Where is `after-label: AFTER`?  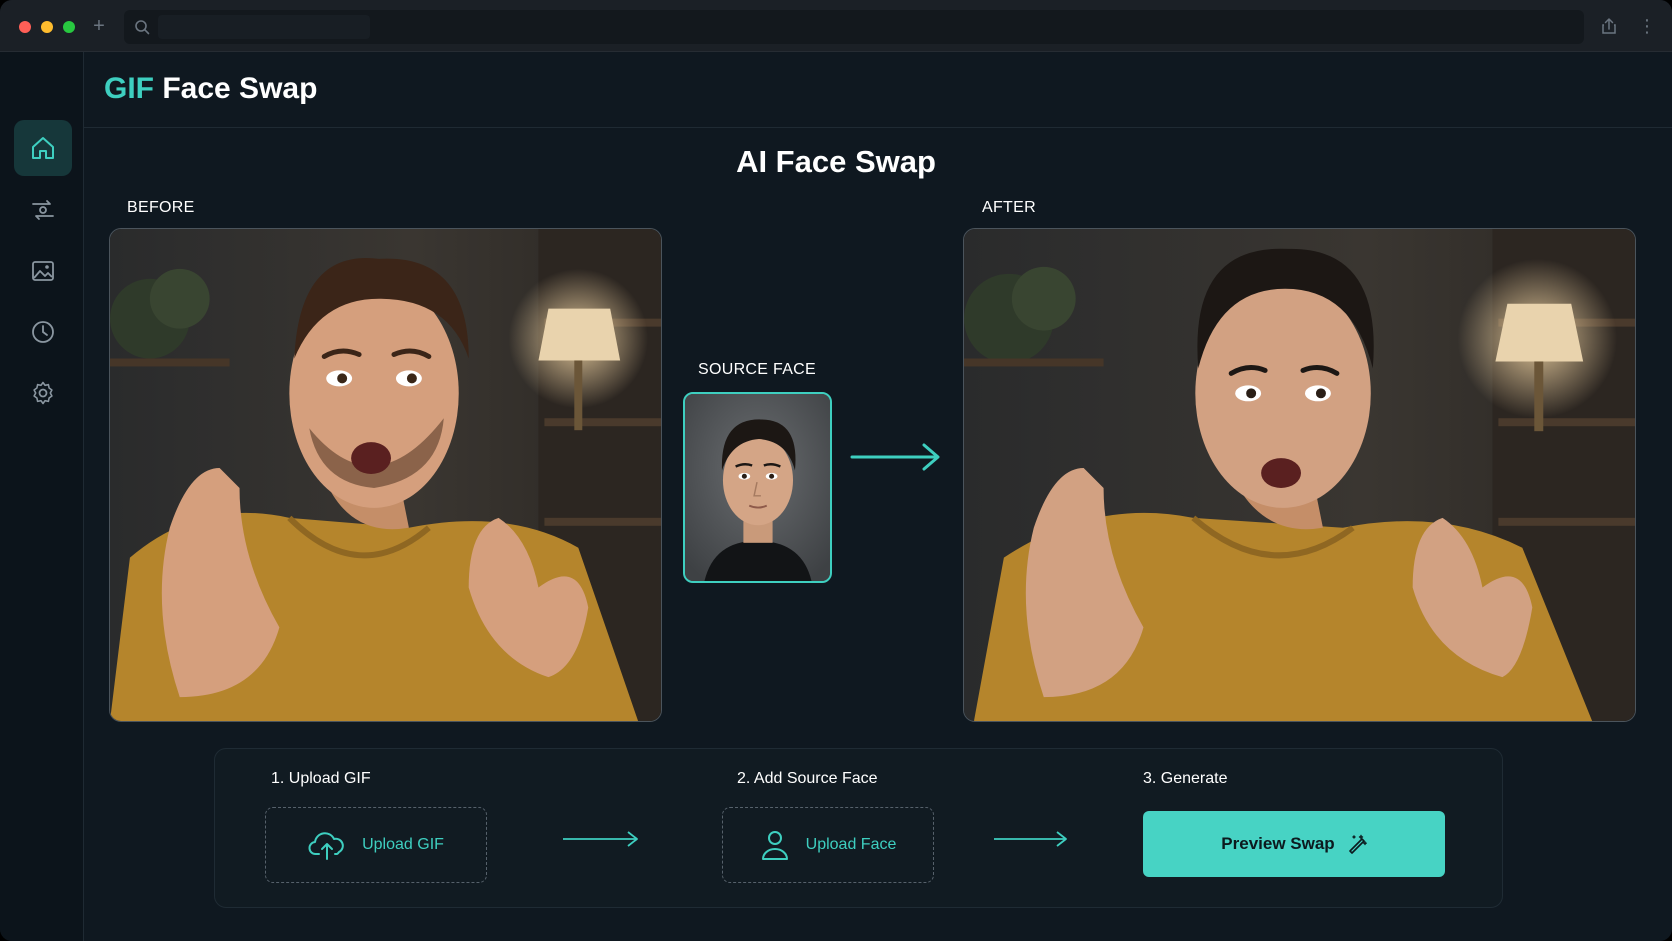 after-label: AFTER is located at coordinates (1009, 207).